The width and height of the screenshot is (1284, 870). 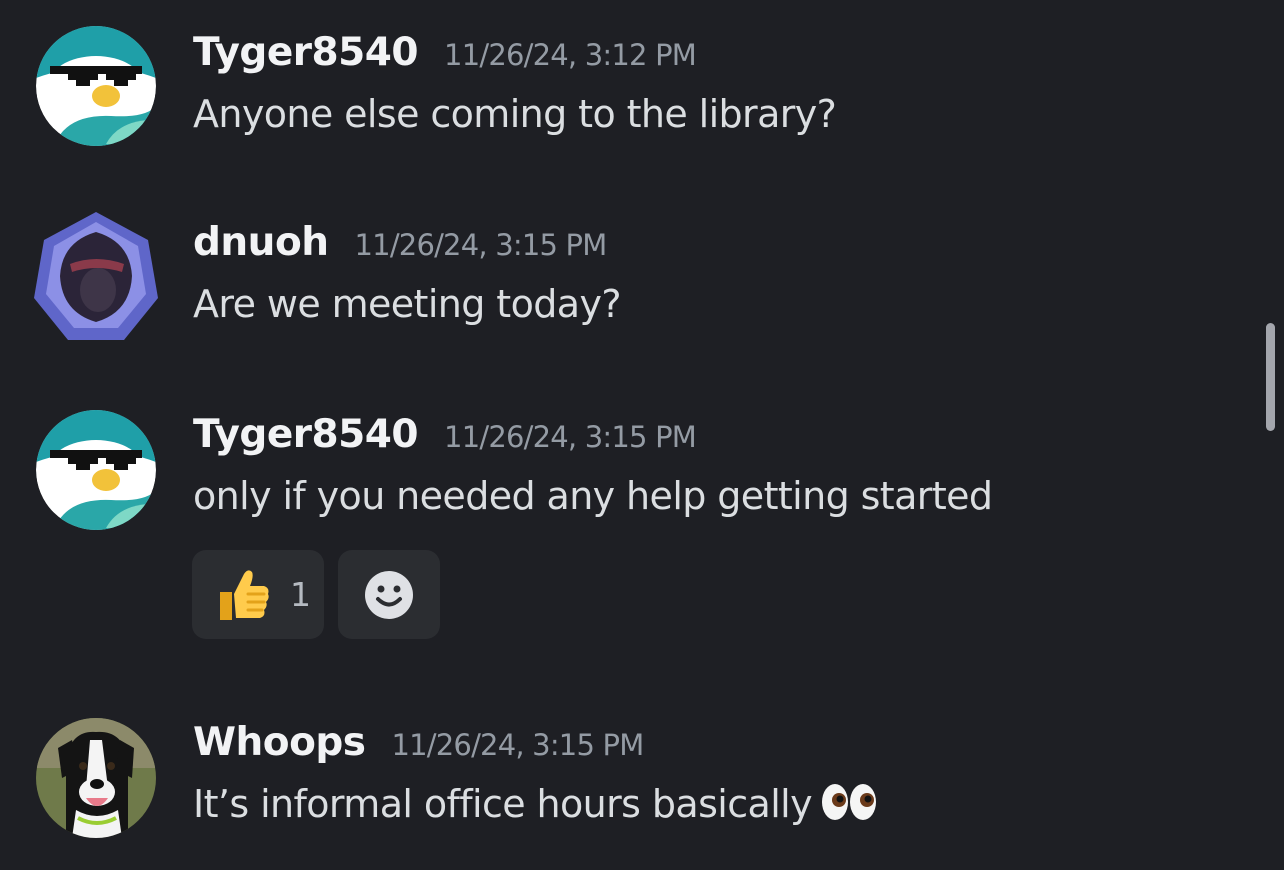 I want to click on add-reaction-icon, so click(x=389, y=594).